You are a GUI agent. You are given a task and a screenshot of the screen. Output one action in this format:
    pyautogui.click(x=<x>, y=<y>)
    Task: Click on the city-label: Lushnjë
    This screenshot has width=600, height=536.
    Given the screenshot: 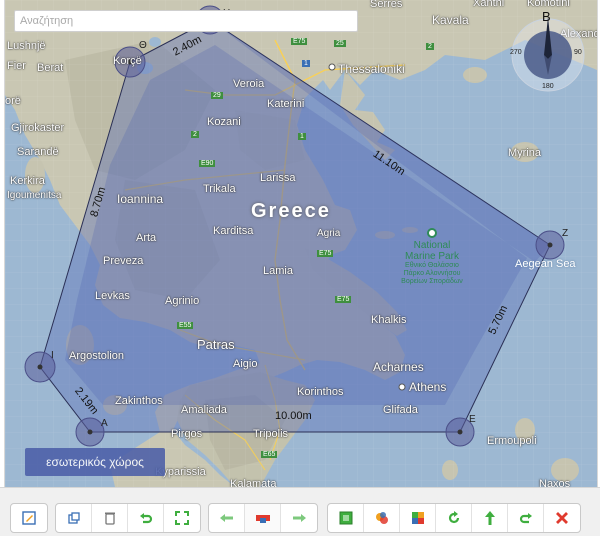 What is the action you would take?
    pyautogui.click(x=26, y=46)
    